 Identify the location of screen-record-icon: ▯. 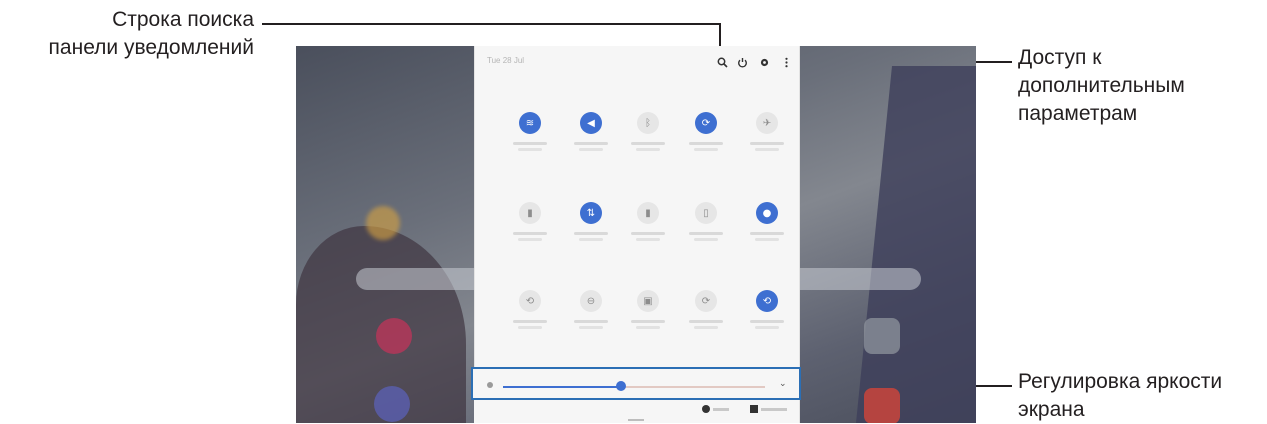
(706, 213).